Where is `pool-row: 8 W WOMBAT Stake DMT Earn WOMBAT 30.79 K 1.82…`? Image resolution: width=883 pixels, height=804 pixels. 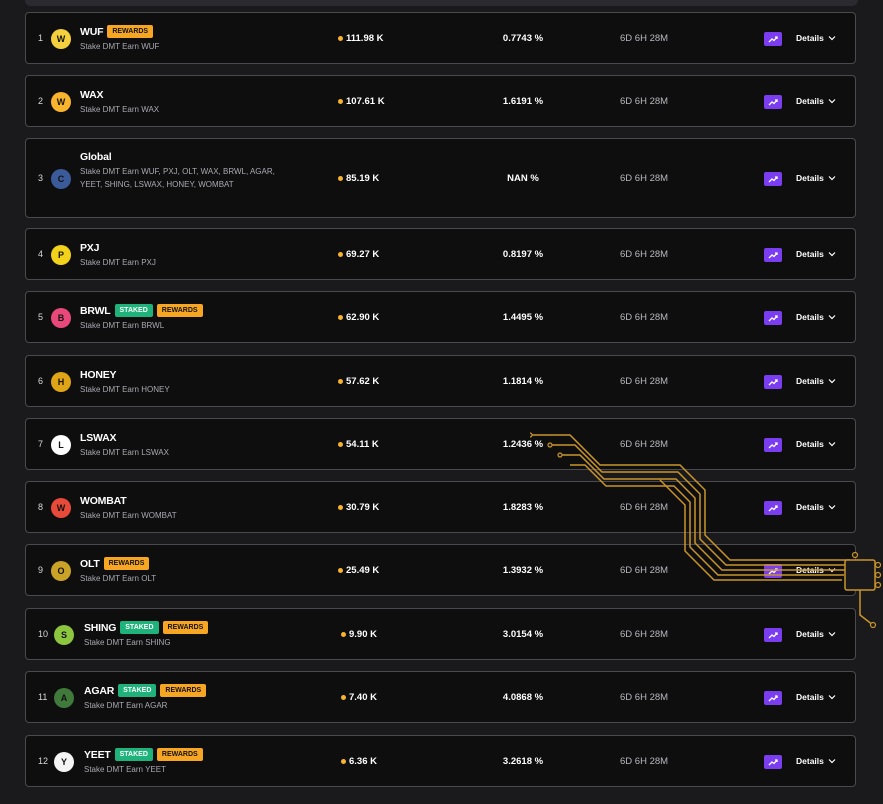
pool-row: 8 W WOMBAT Stake DMT Earn WOMBAT 30.79 K 1.82… is located at coordinates (440, 507).